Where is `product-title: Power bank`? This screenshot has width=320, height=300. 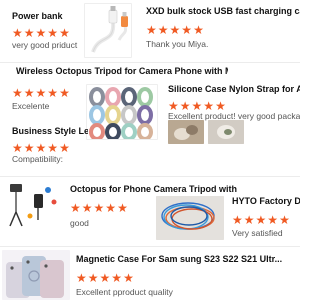
product-title: Power bank is located at coordinates (46, 16).